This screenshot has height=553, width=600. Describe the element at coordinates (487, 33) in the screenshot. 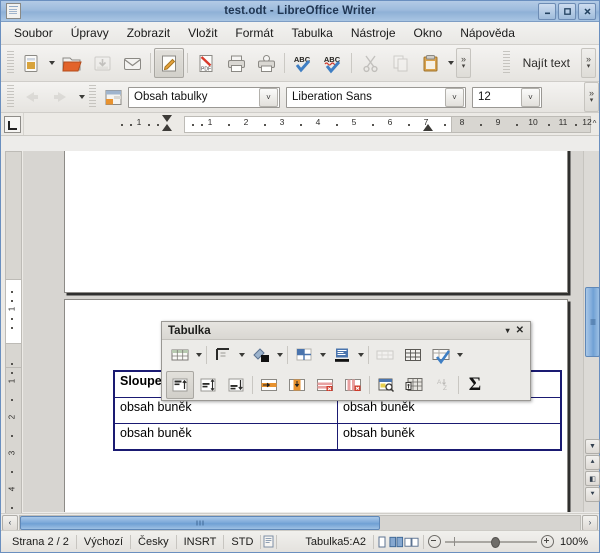

I see `menu-napoveda: Nápověda` at that location.